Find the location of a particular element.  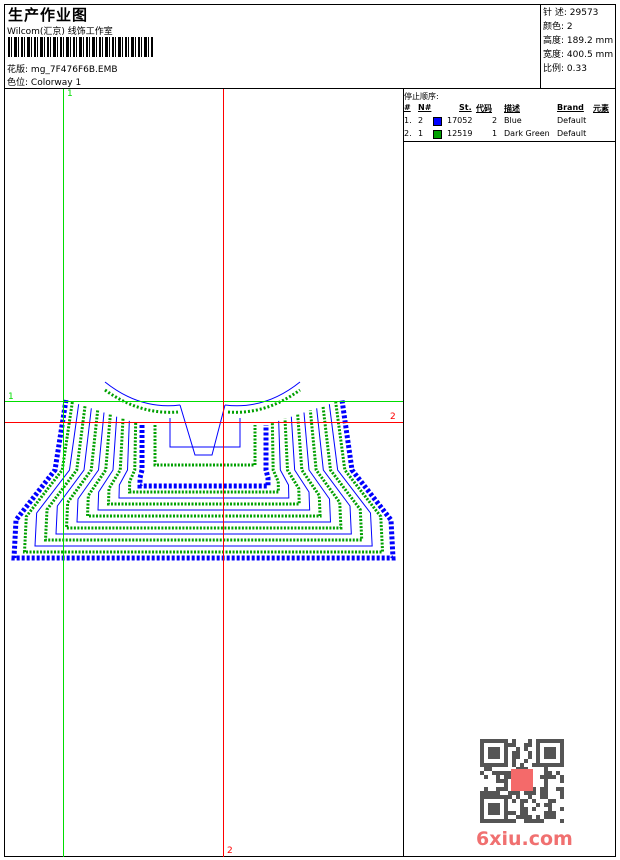

red-guide-label-right: 2 is located at coordinates (393, 417).